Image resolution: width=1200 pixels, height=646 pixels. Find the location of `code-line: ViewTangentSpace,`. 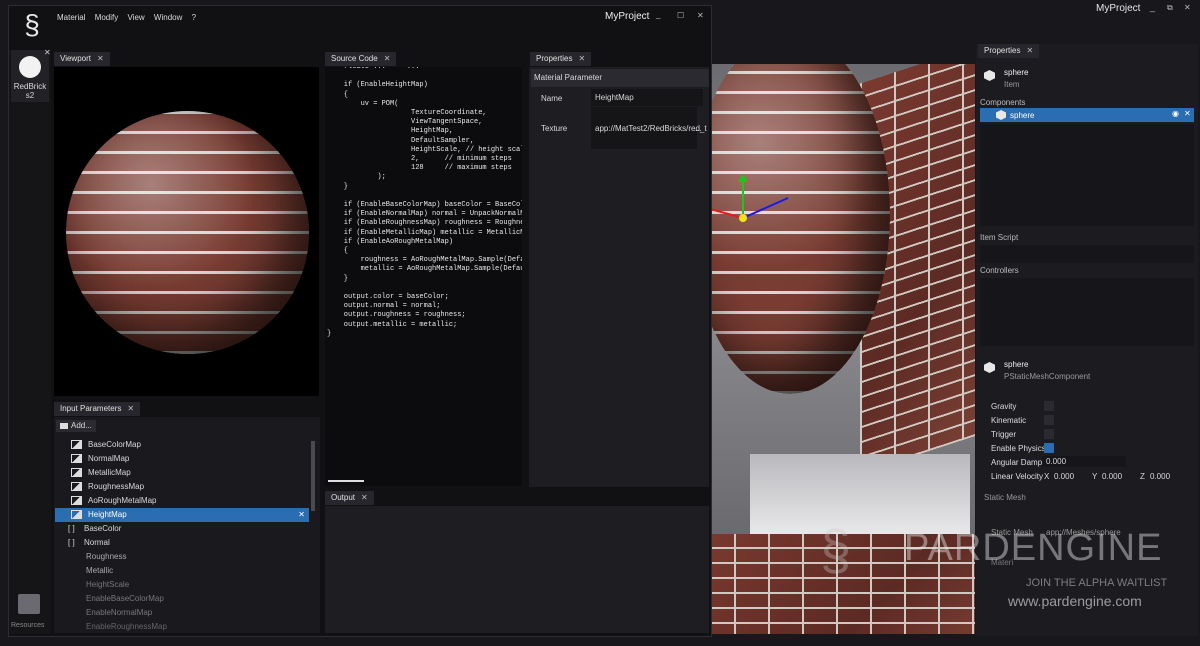

code-line: ViewTangentSpace, is located at coordinates (405, 122).